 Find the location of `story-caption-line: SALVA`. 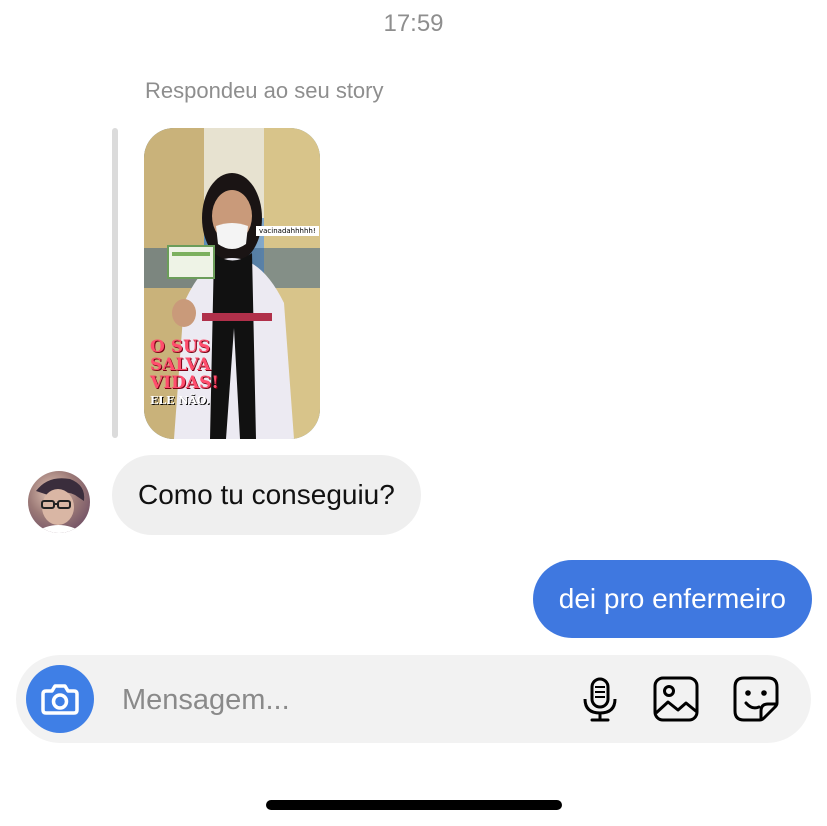

story-caption-line: SALVA is located at coordinates (180, 365).